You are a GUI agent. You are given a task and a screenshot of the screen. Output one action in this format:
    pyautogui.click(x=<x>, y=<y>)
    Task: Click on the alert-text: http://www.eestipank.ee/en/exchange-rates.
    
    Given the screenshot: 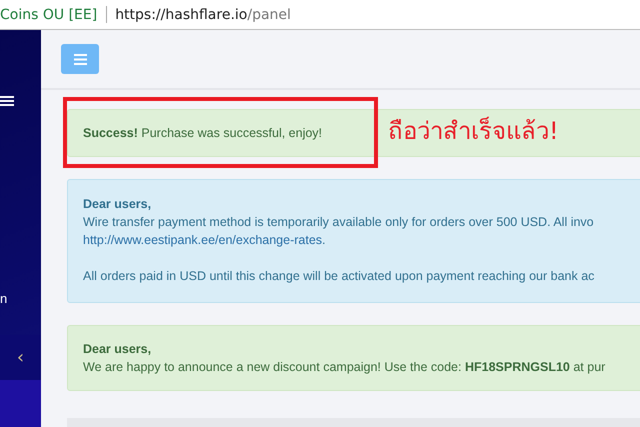 What is the action you would take?
    pyautogui.click(x=204, y=240)
    